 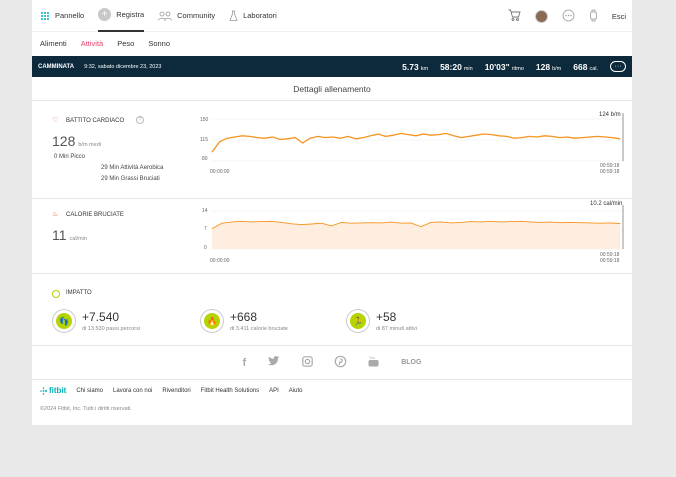 What do you see at coordinates (101, 317) in the screenshot?
I see `impact-steps-value: +7.540` at bounding box center [101, 317].